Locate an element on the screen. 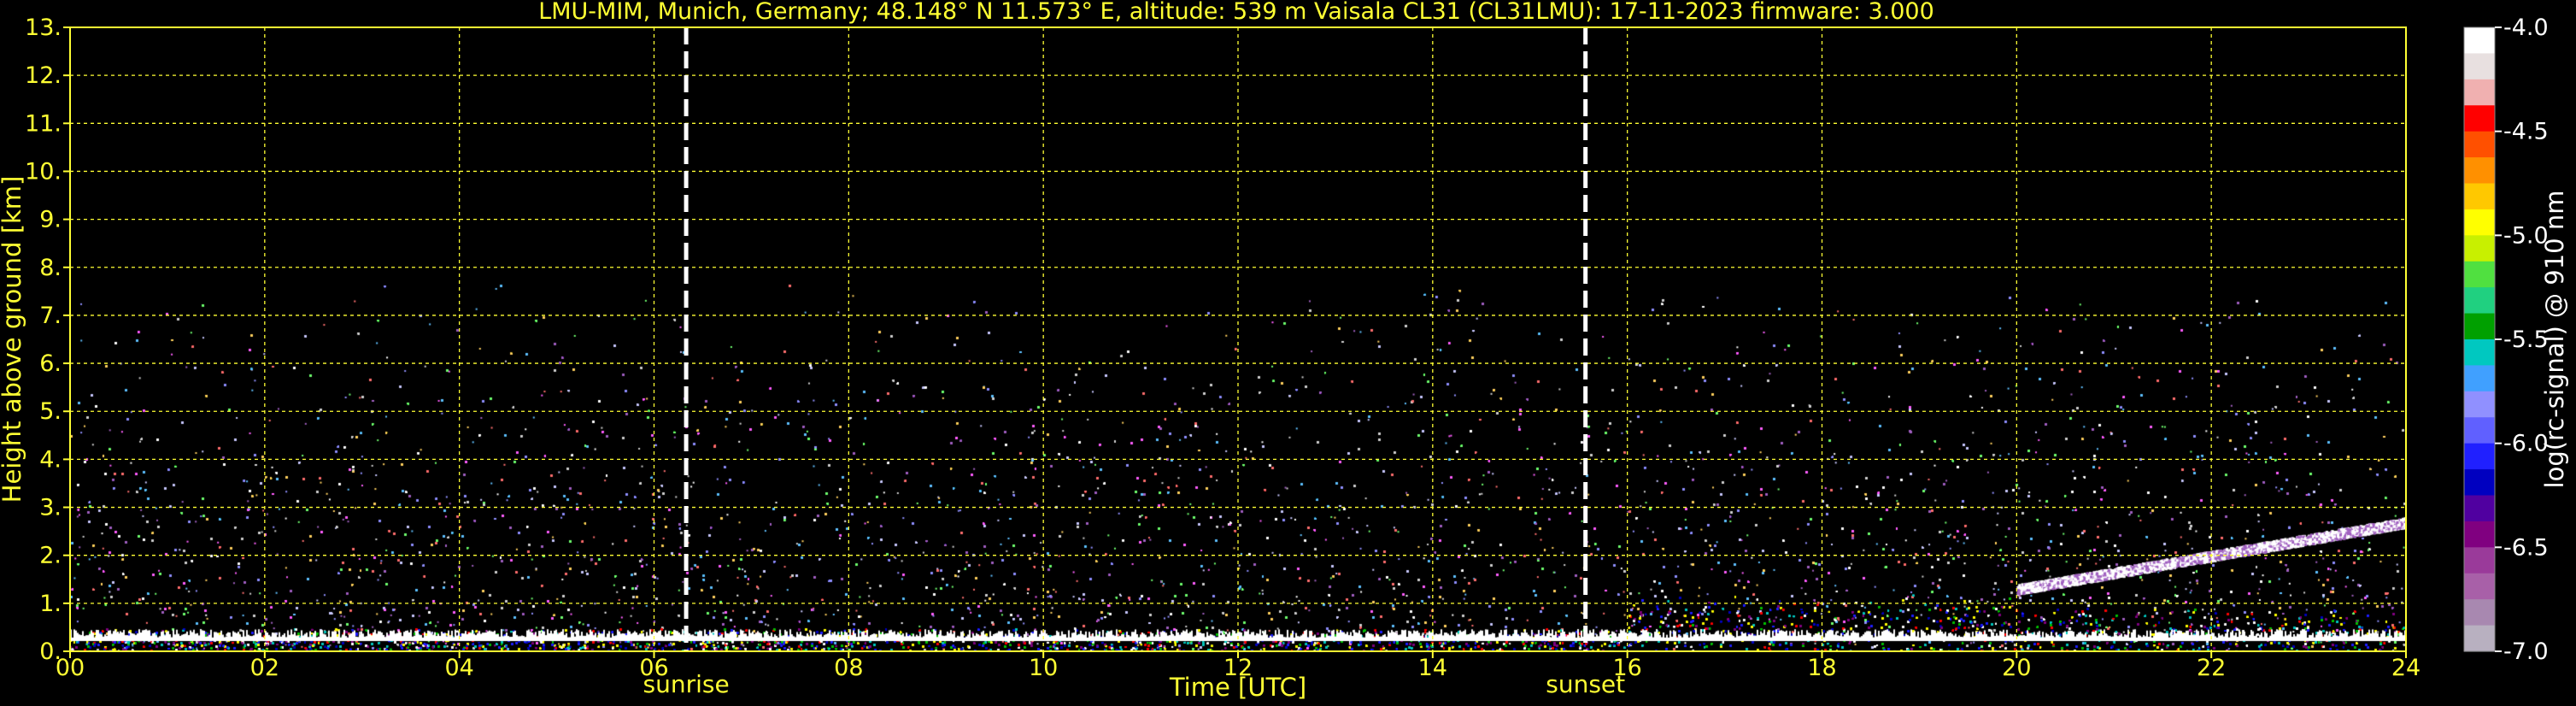 The width and height of the screenshot is (2576, 706). x-tick-label: 14 is located at coordinates (1432, 668).